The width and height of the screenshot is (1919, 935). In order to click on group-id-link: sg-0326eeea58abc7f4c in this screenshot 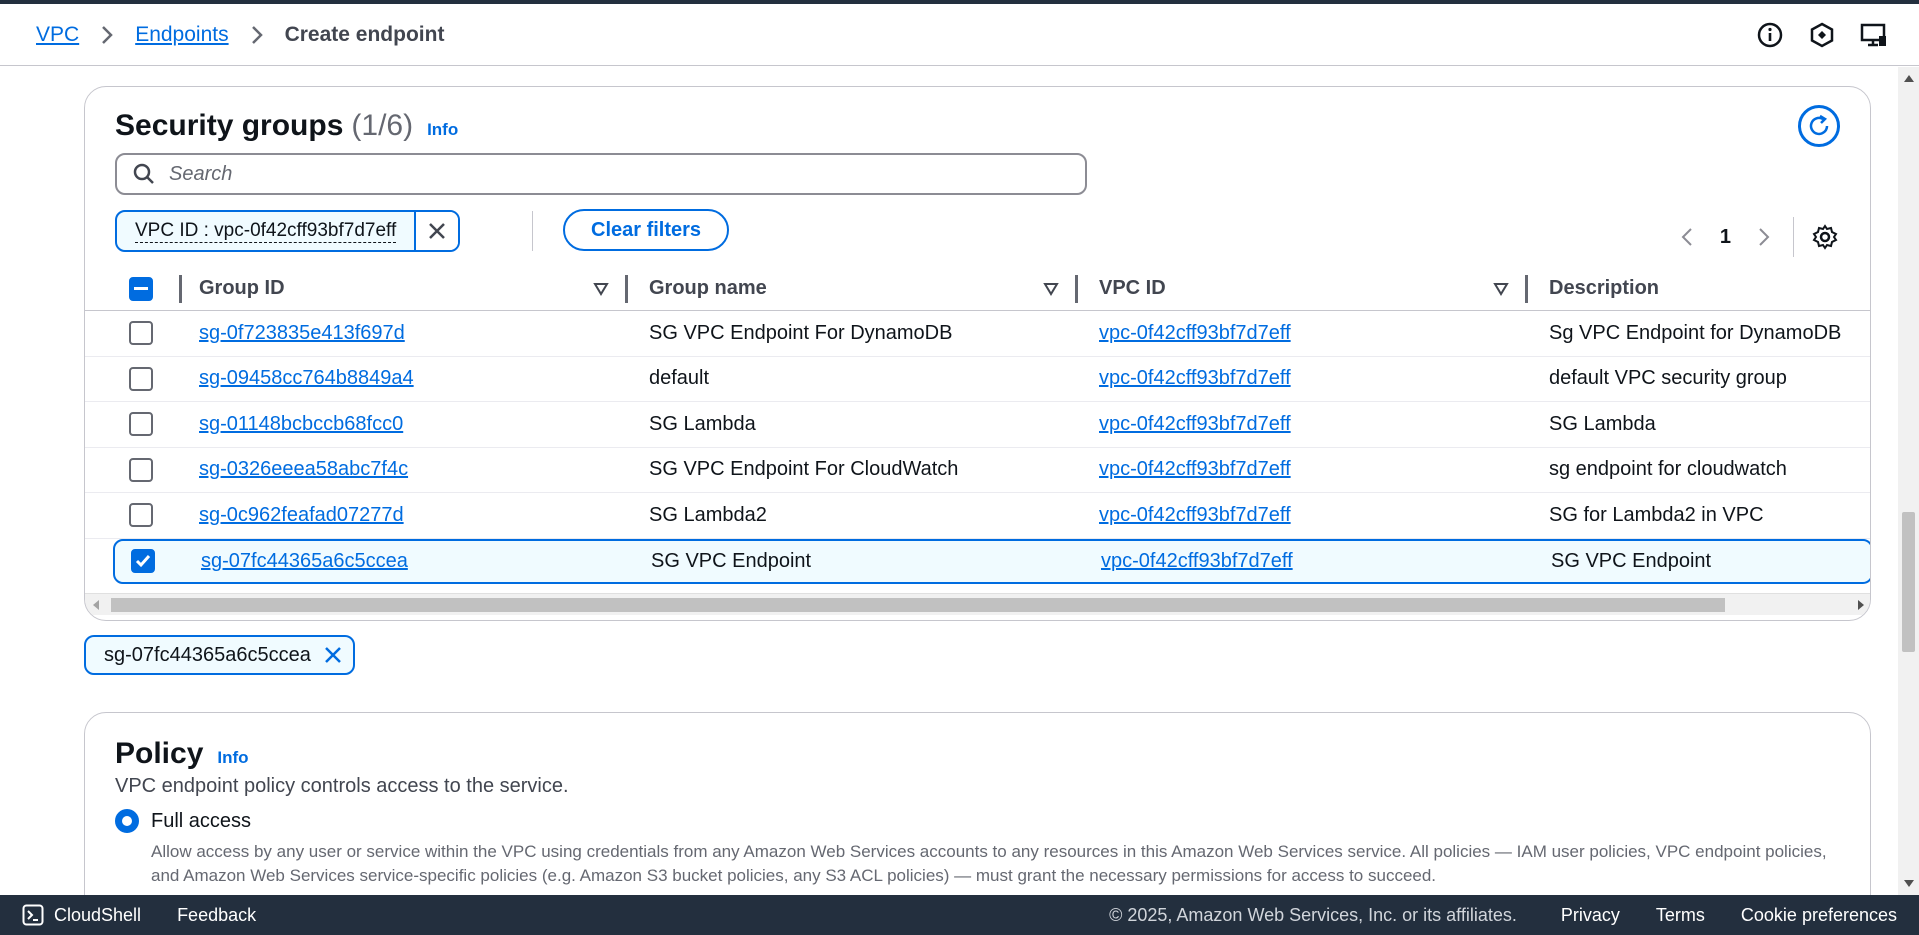, I will do `click(303, 469)`.